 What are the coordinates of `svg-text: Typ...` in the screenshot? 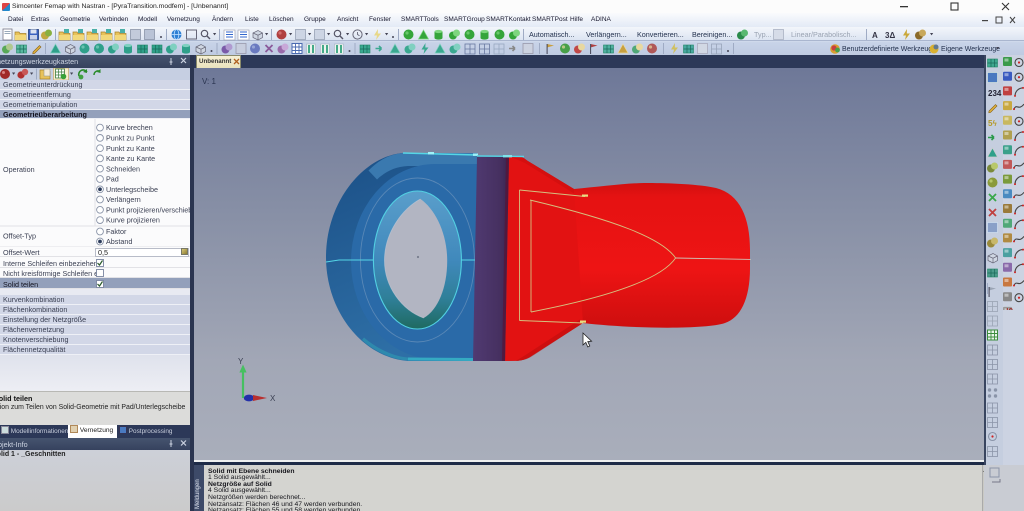 It's located at (763, 34).